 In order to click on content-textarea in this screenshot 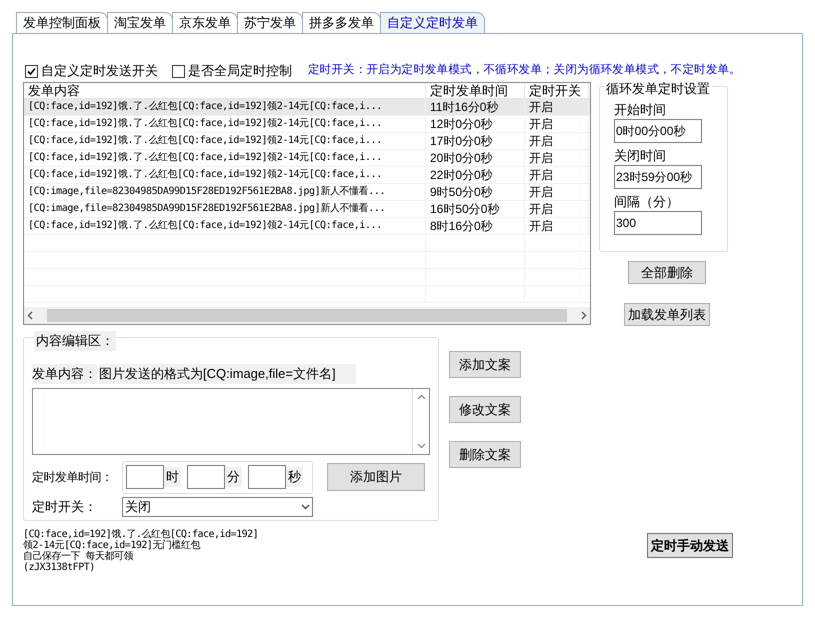, I will do `click(231, 421)`.